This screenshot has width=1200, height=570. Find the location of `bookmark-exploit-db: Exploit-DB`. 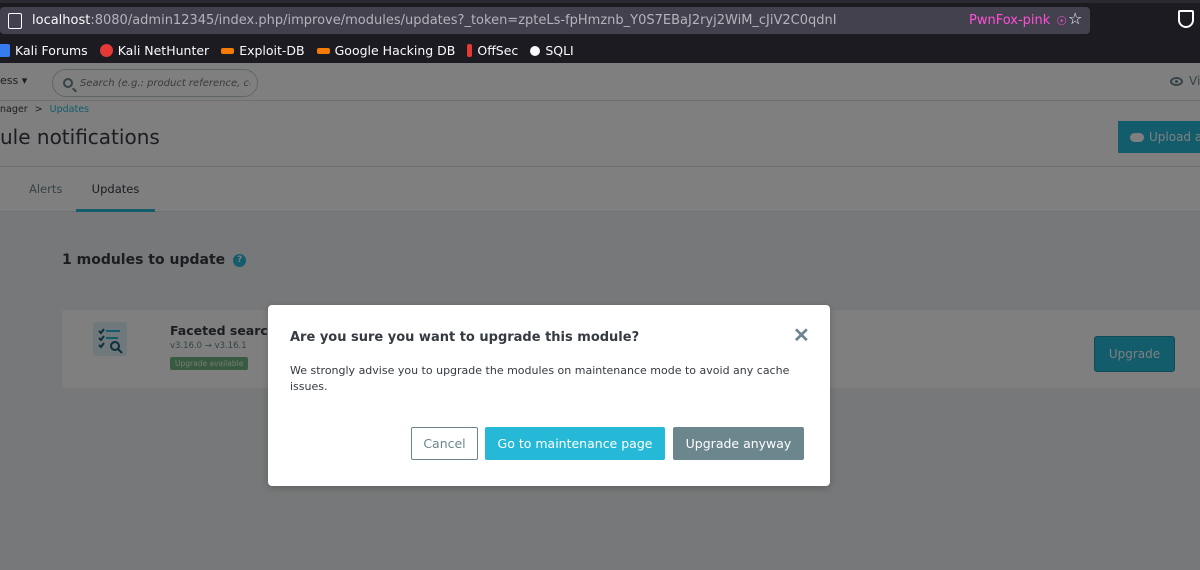

bookmark-exploit-db: Exploit-DB is located at coordinates (263, 50).